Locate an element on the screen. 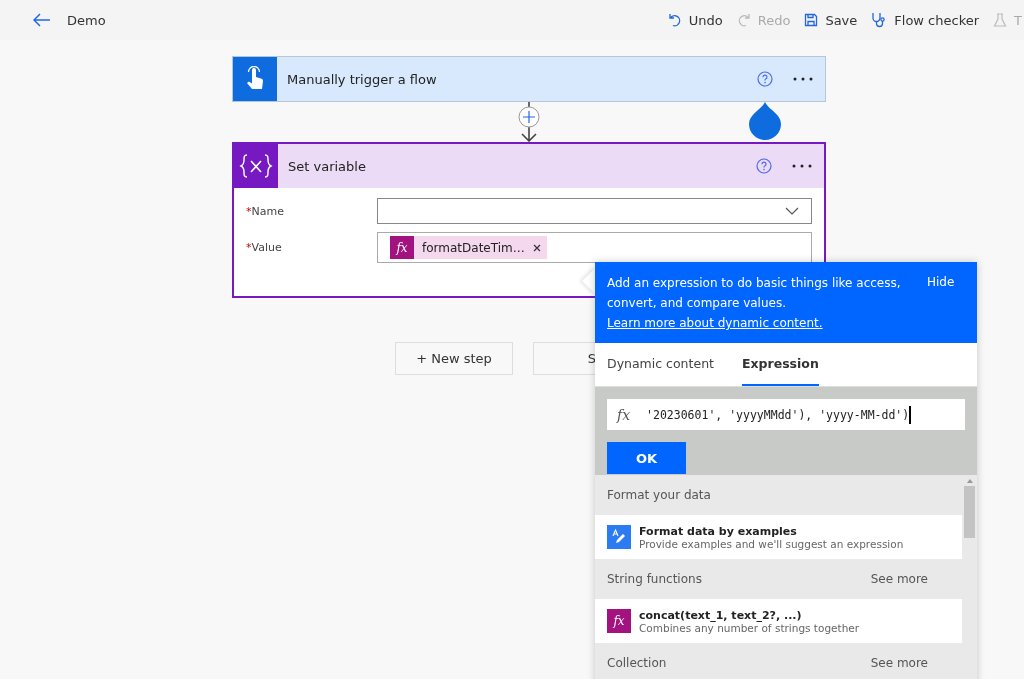  ok-button: OK is located at coordinates (646, 458).